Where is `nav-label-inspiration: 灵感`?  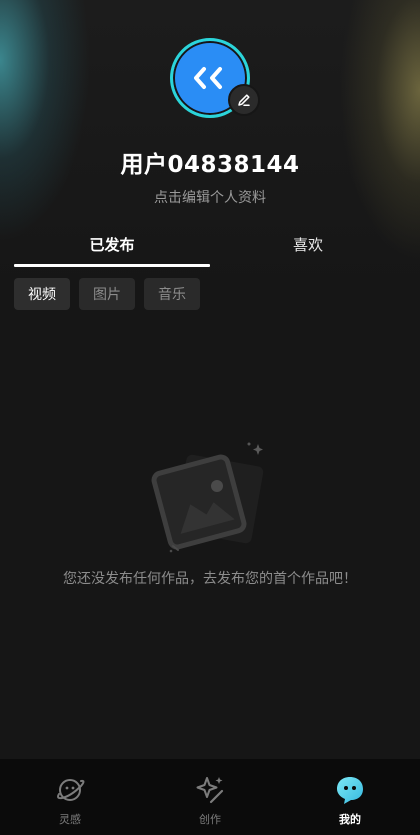
nav-label-inspiration: 灵感 is located at coordinates (70, 819).